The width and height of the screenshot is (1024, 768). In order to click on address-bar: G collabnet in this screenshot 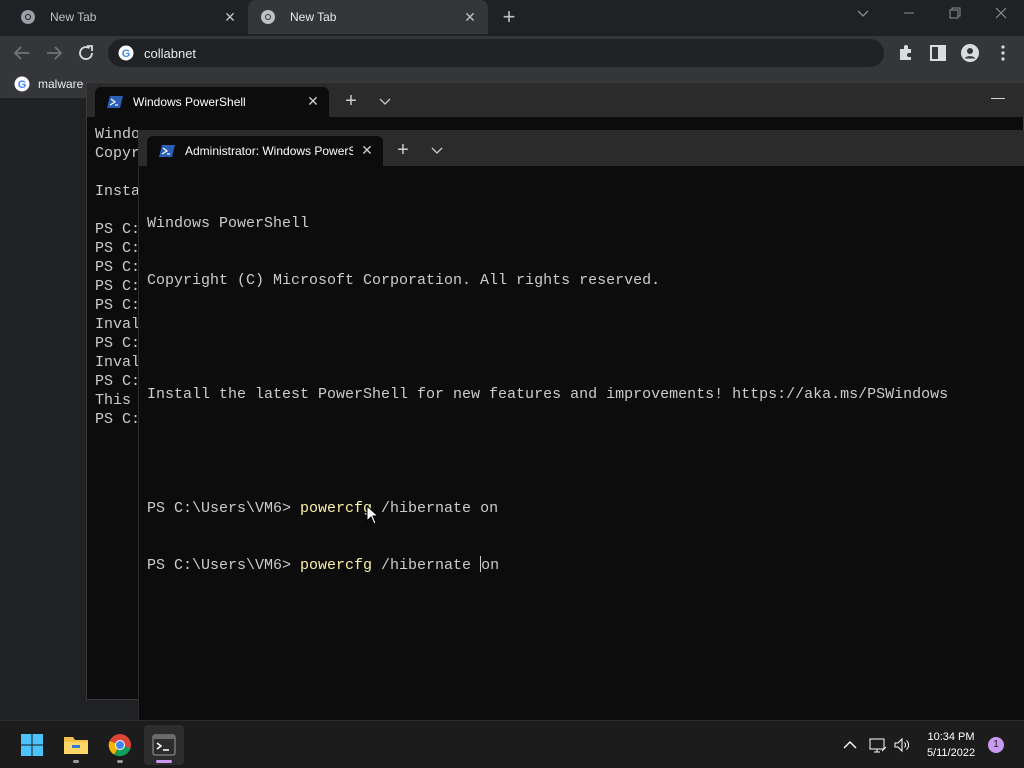, I will do `click(496, 53)`.